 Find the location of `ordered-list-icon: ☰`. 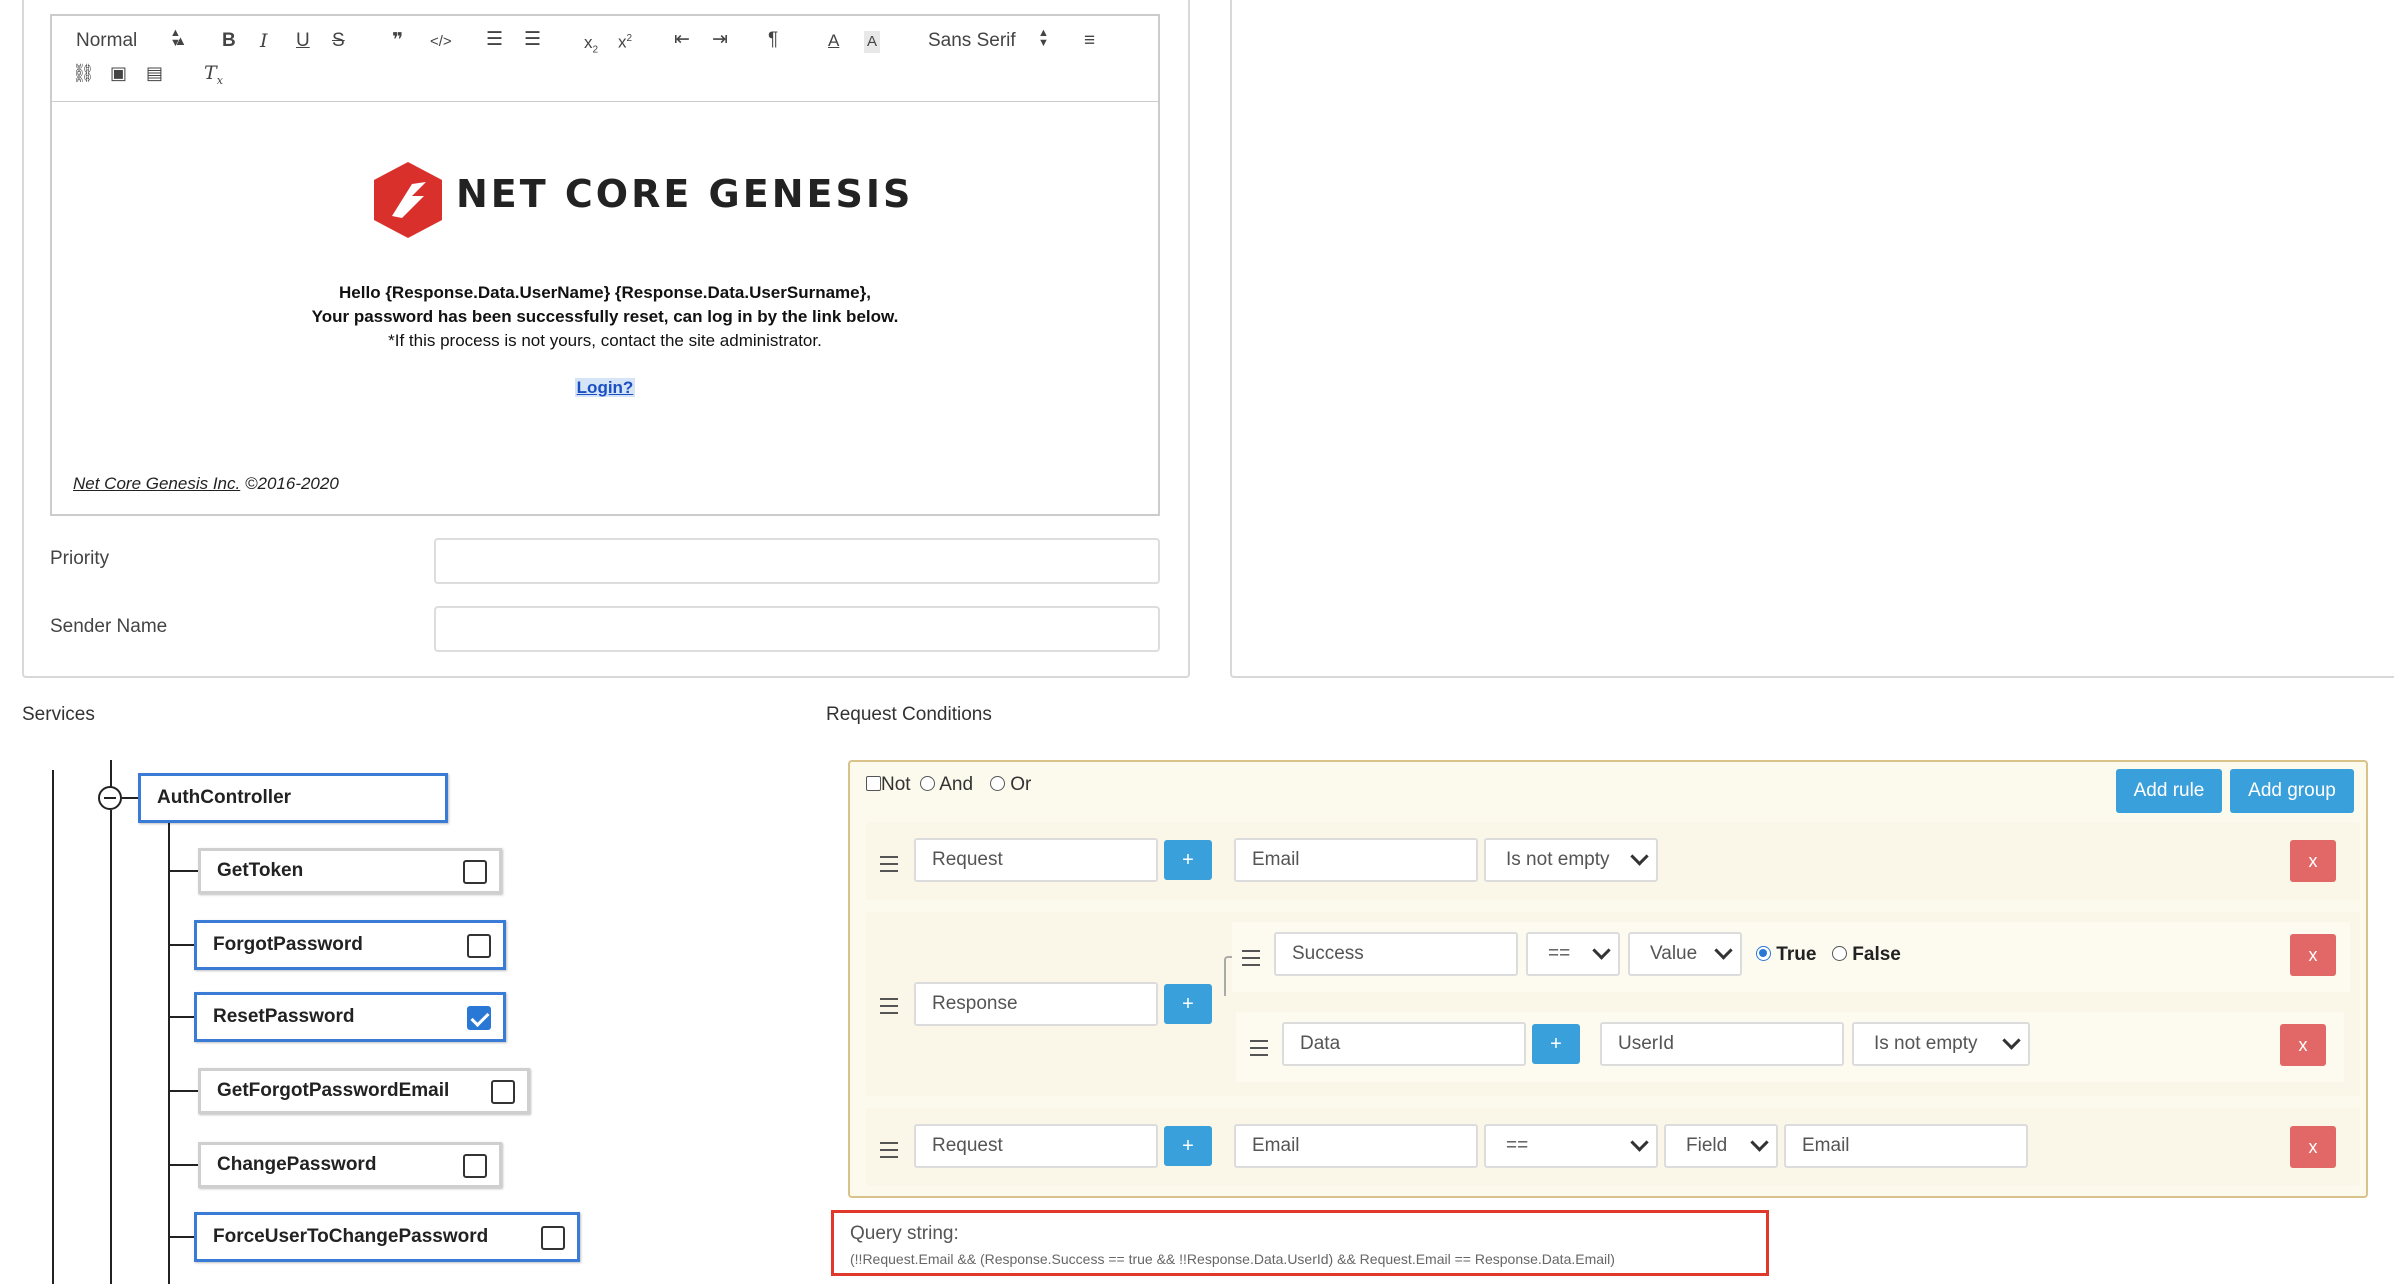

ordered-list-icon: ☰ is located at coordinates (494, 40).